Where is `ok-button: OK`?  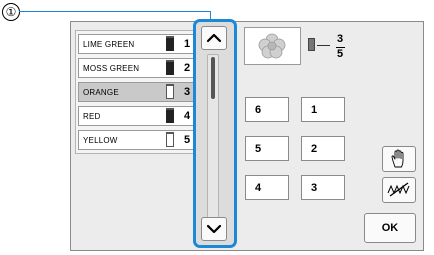 ok-button: OK is located at coordinates (390, 228).